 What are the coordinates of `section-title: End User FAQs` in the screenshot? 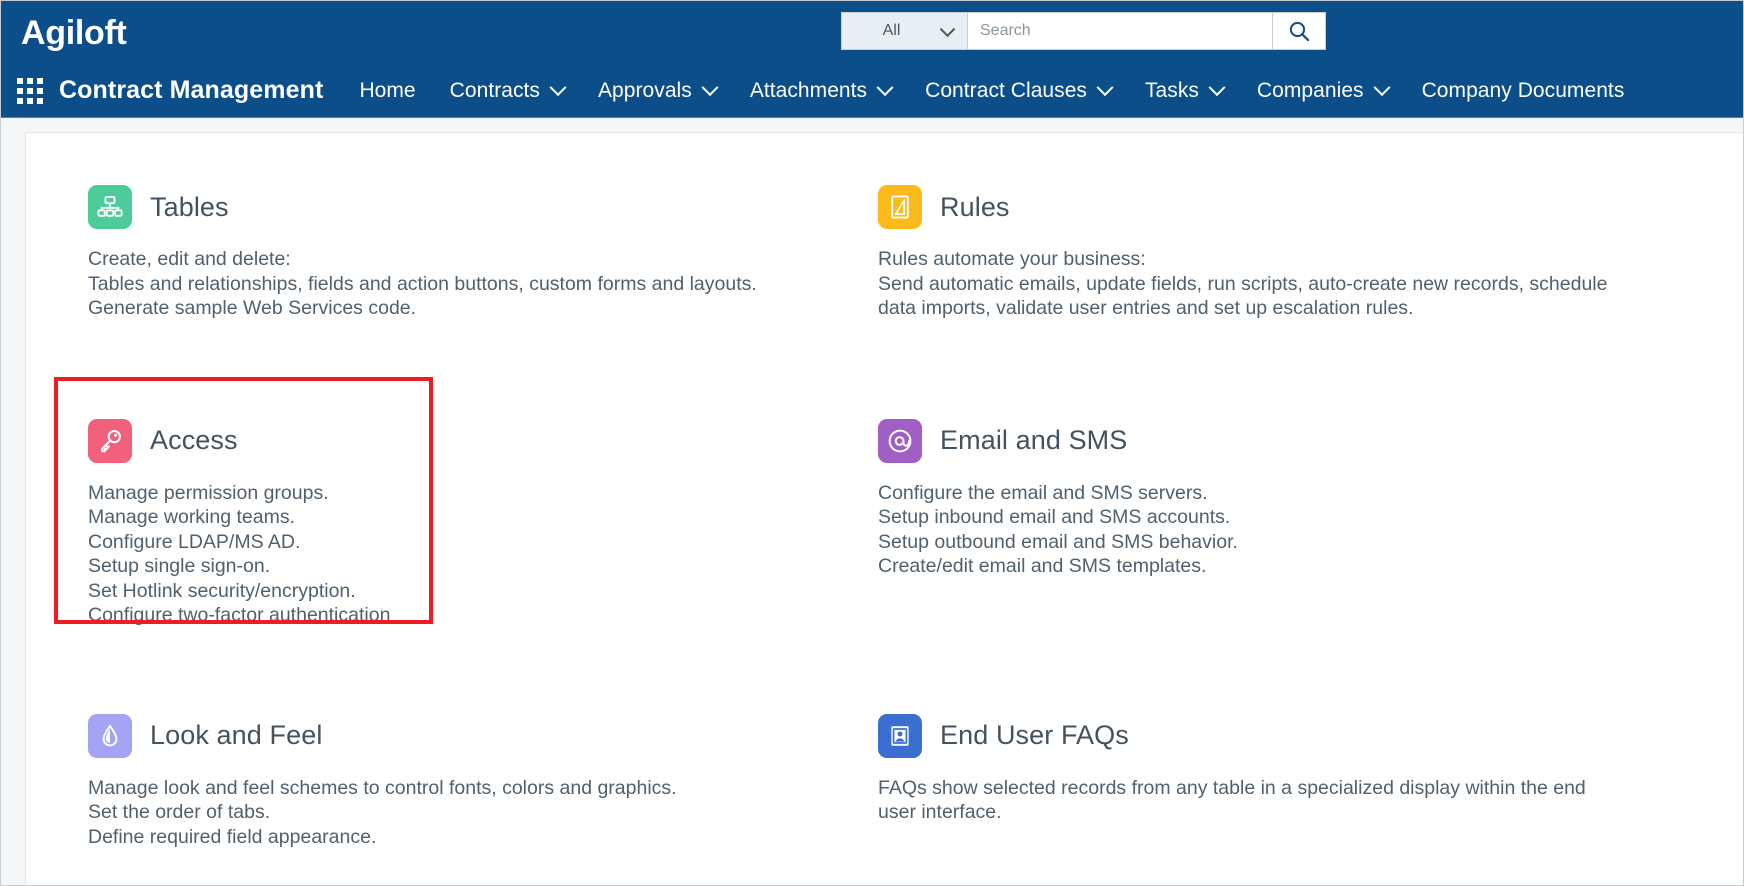 It's located at (1034, 735).